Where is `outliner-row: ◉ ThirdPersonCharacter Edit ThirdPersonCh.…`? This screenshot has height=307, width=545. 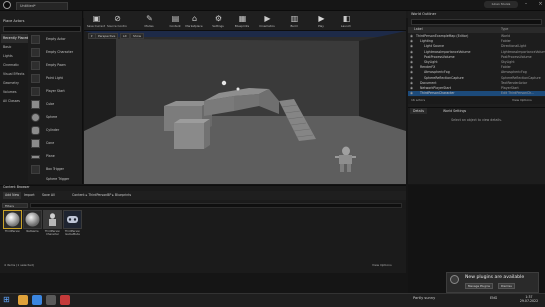
outliner-row: ◉ ThirdPersonCharacter Edit ThirdPersonCh.… is located at coordinates (476, 94).